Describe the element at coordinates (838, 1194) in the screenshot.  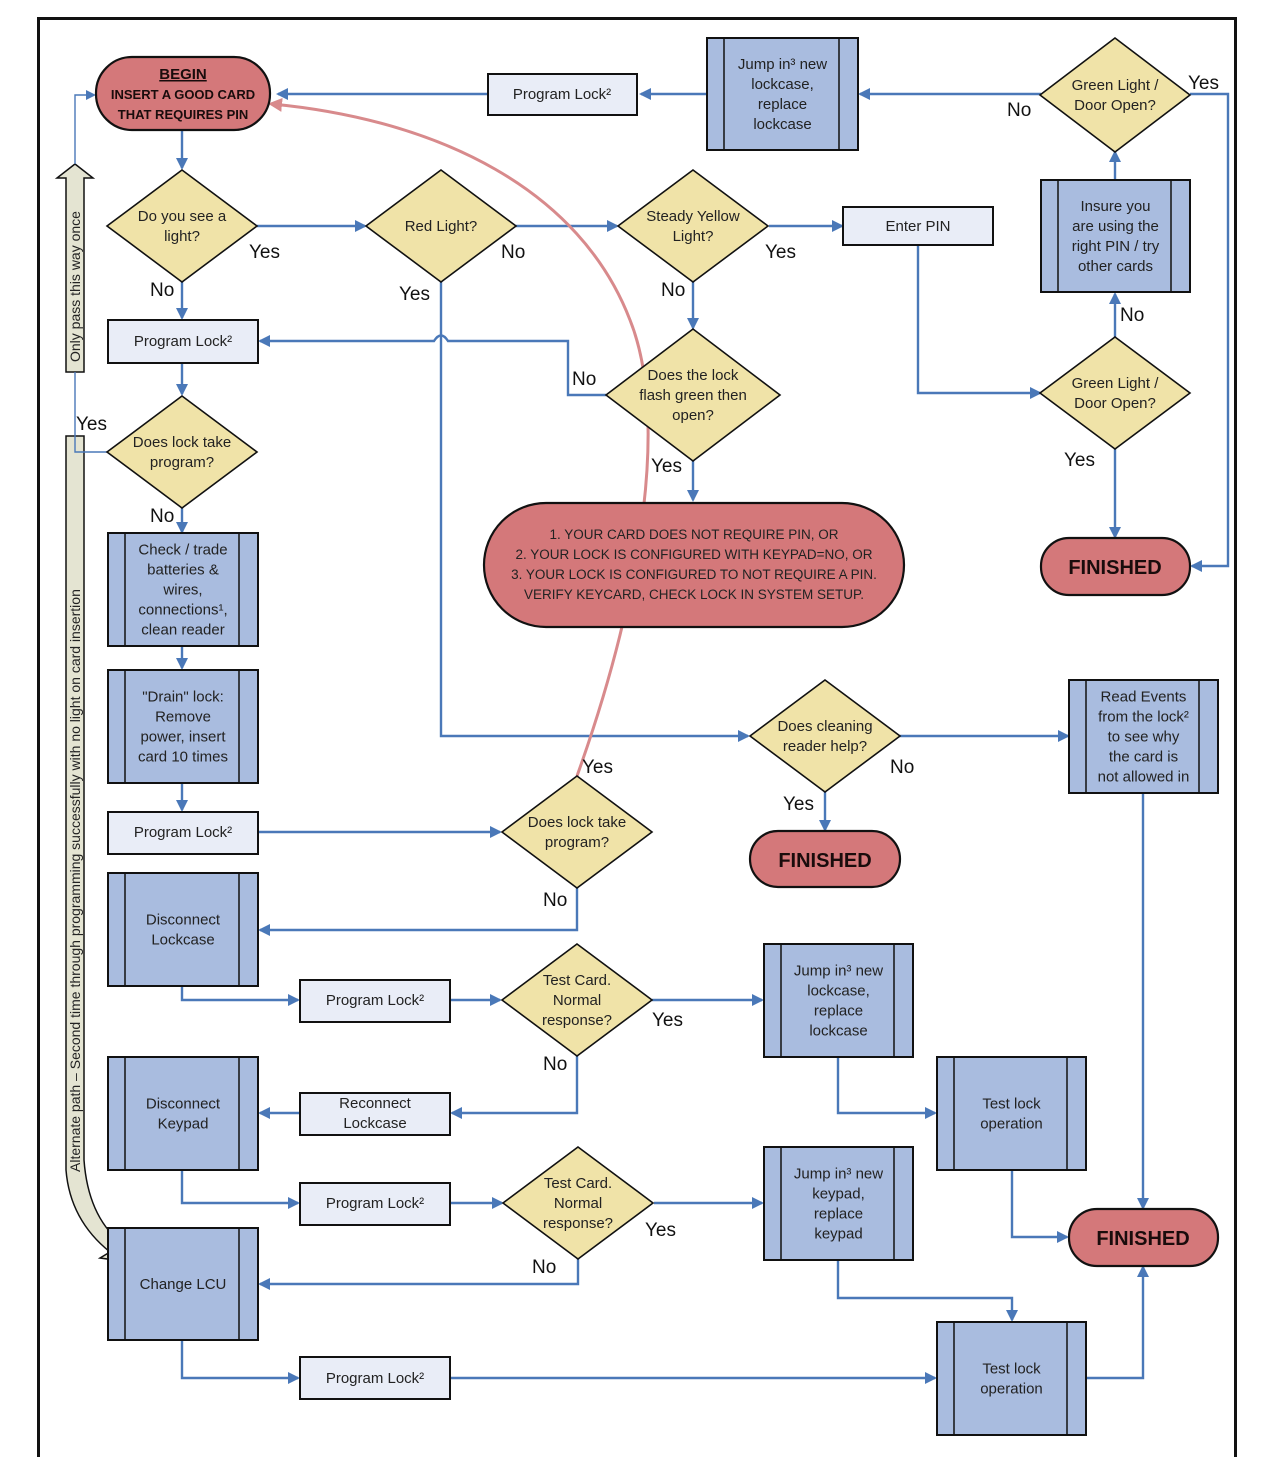
I see `node-label: keypad,` at that location.